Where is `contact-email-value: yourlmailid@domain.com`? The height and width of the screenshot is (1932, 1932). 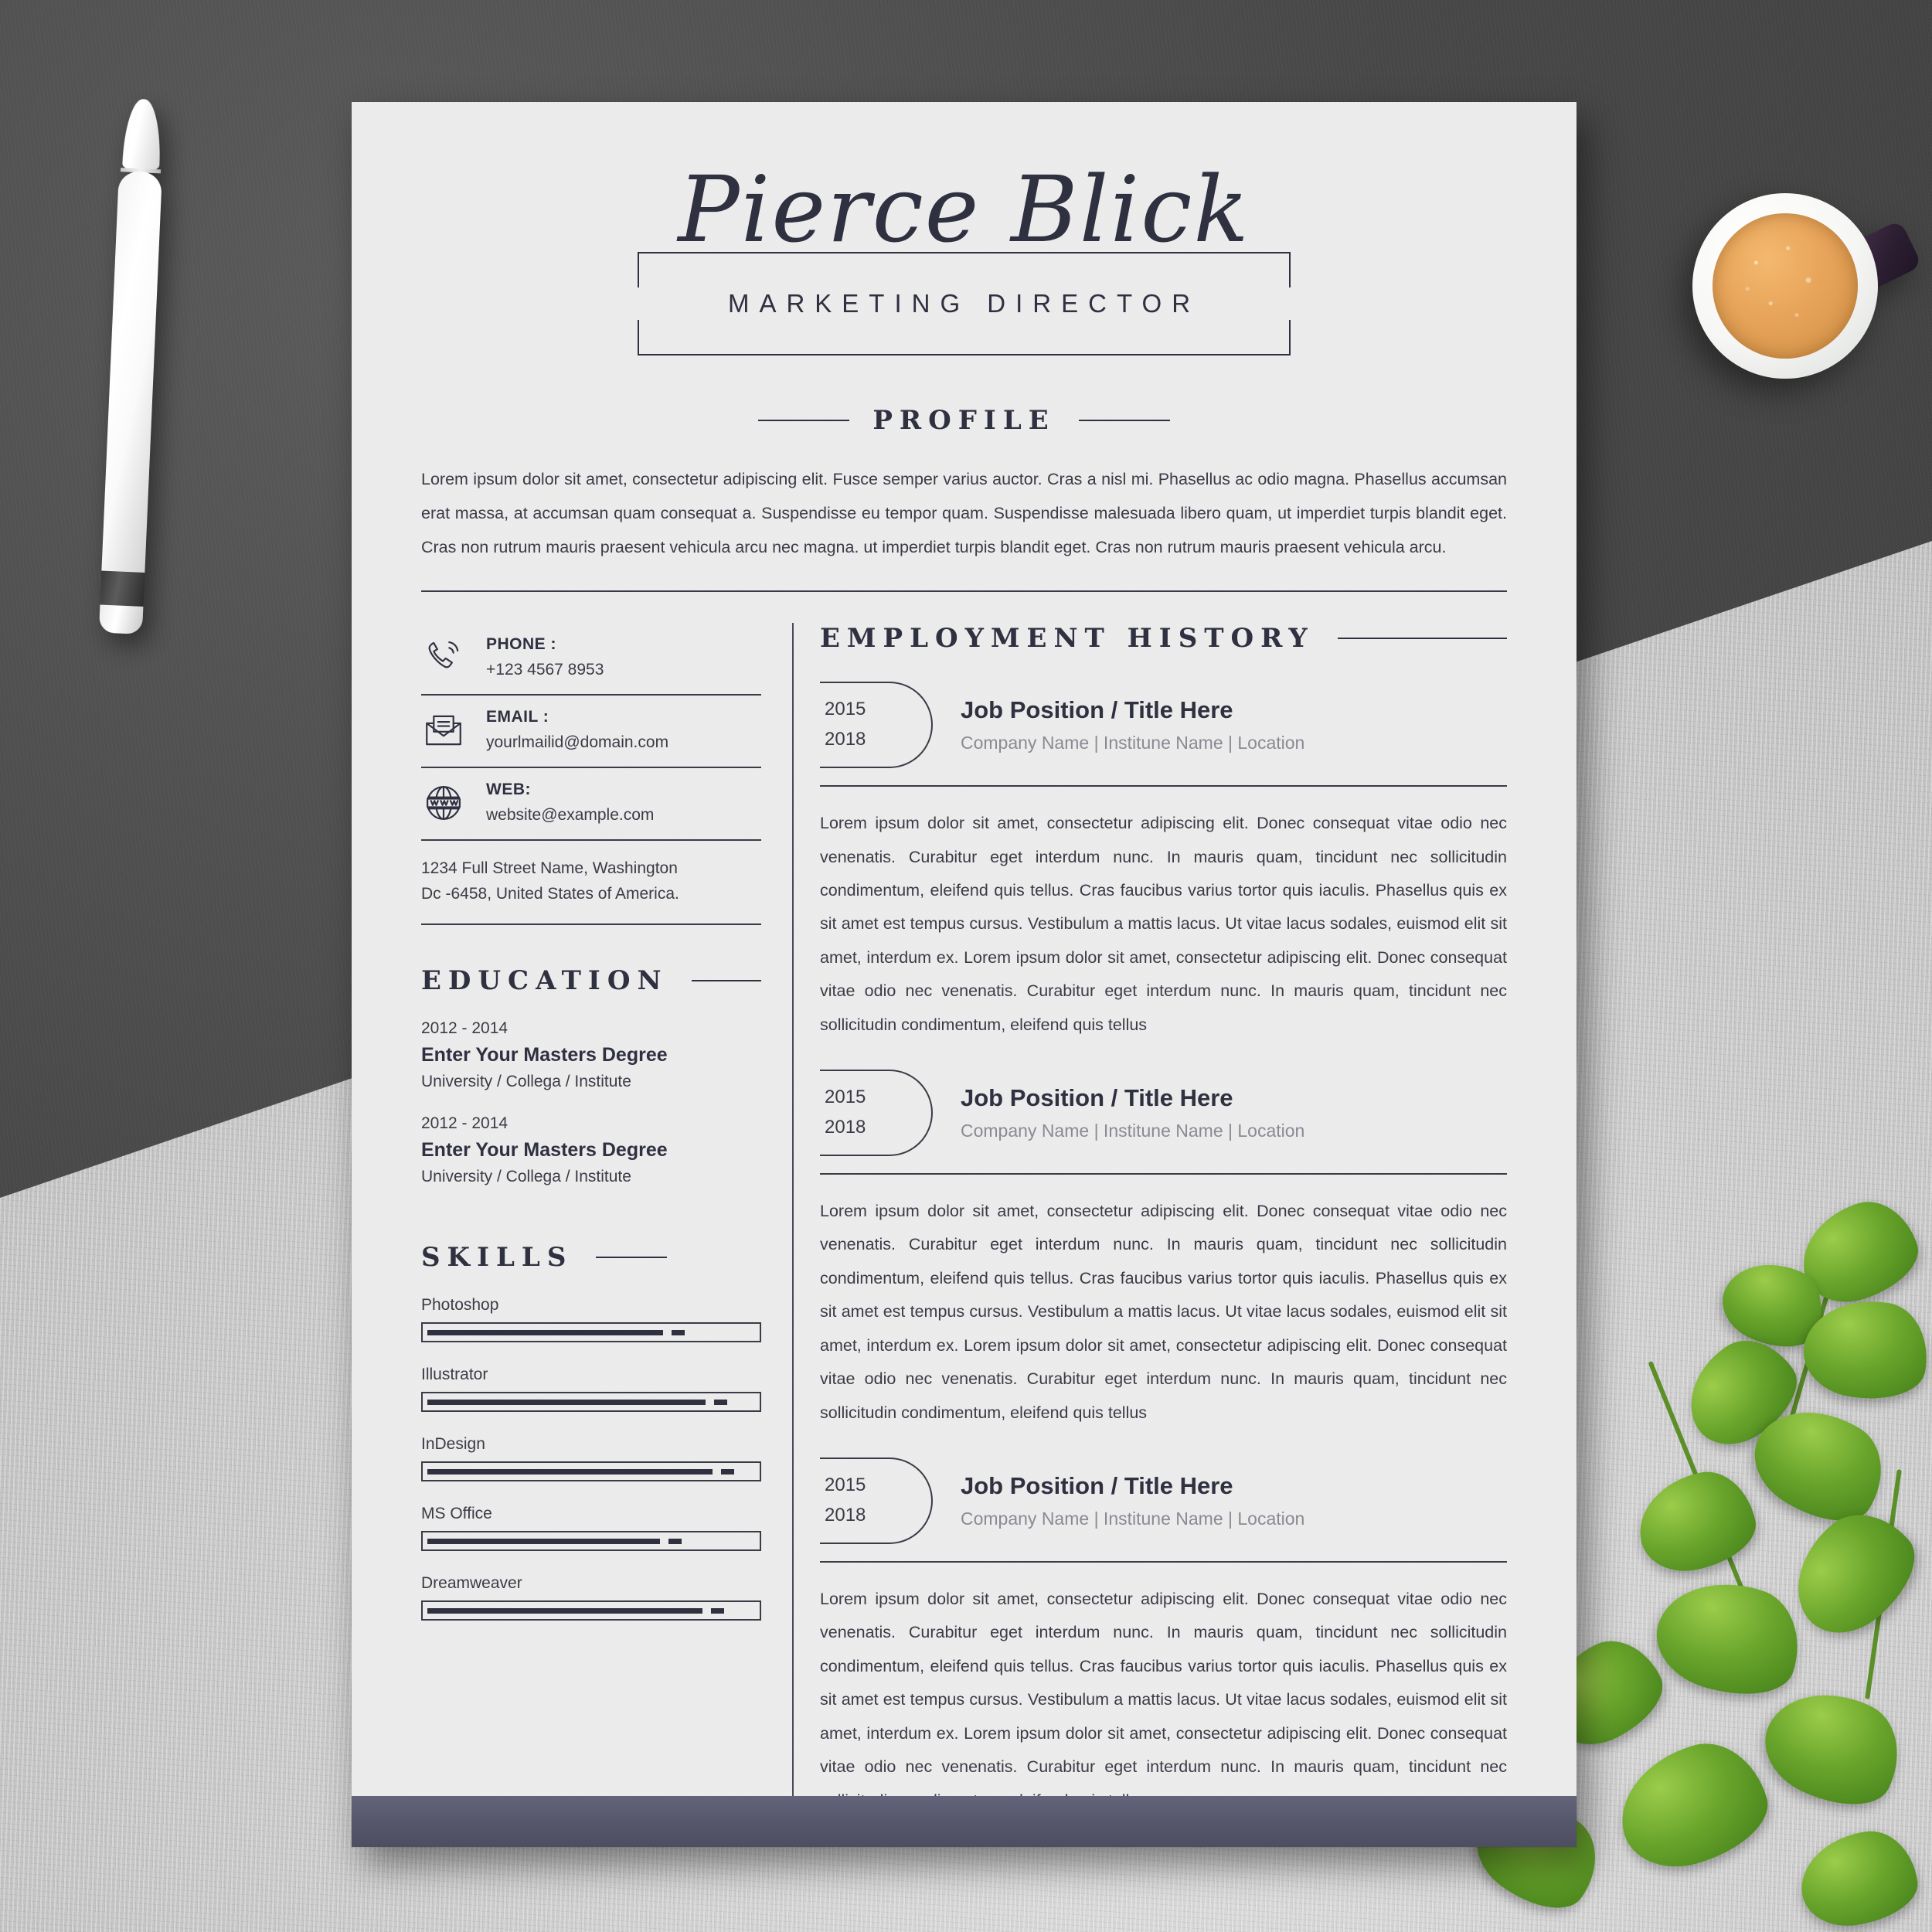 contact-email-value: yourlmailid@domain.com is located at coordinates (578, 742).